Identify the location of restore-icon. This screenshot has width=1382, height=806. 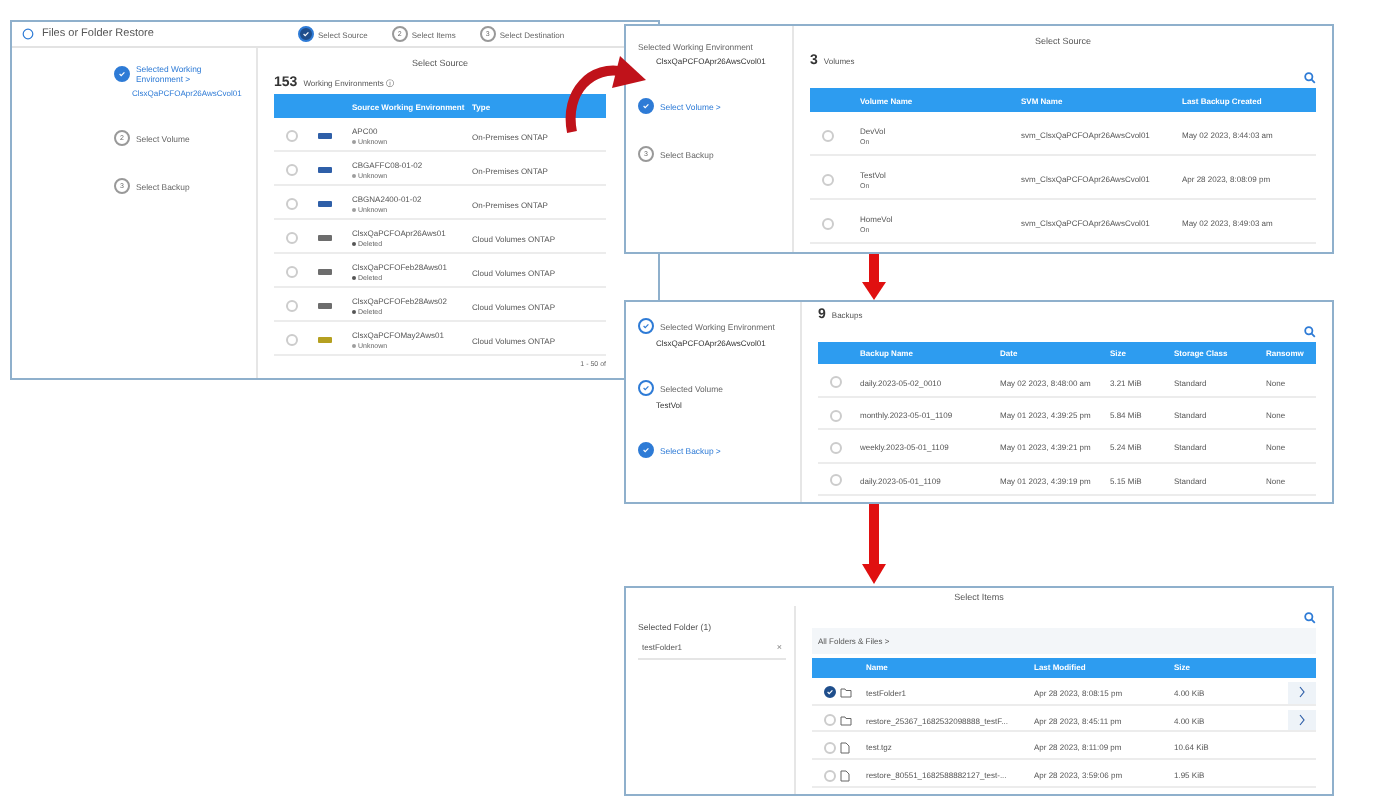
(28, 34).